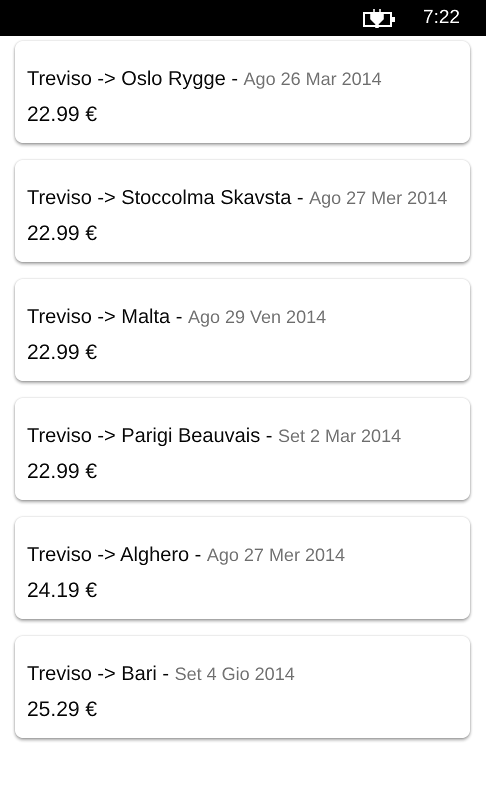  Describe the element at coordinates (114, 555) in the screenshot. I see `route-title: Treviso -> Alghero -` at that location.